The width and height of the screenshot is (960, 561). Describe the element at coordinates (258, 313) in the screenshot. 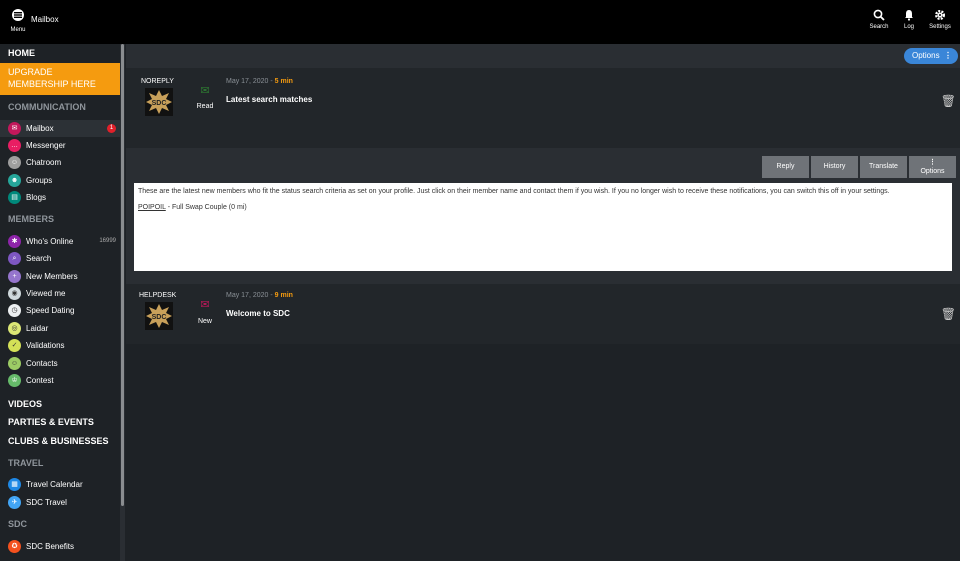

I see `message-subject: Welcome to SDC` at that location.